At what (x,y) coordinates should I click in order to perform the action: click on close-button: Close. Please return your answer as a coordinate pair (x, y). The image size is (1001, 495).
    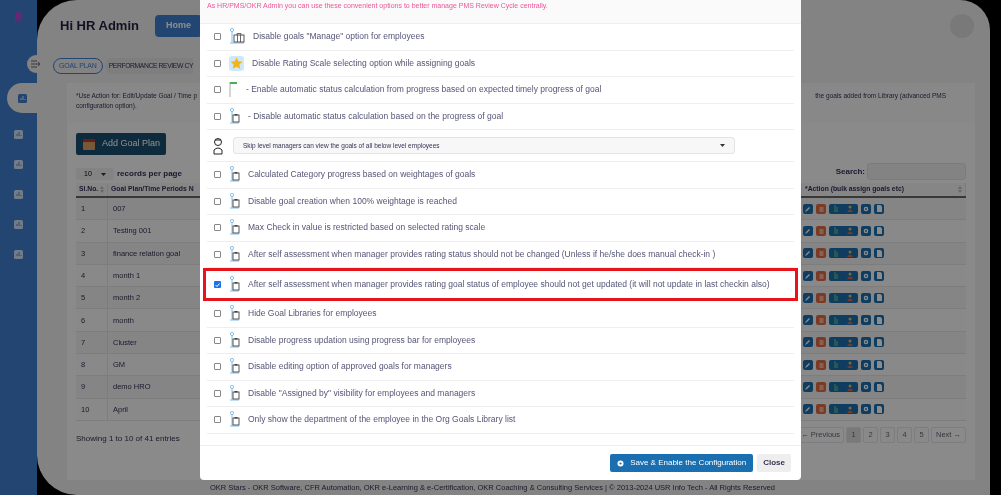
    Looking at the image, I should click on (774, 463).